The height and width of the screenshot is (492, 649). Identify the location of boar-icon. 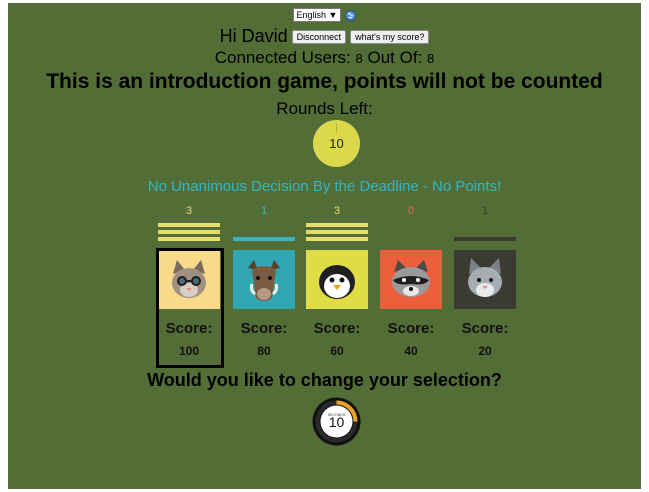
(264, 279).